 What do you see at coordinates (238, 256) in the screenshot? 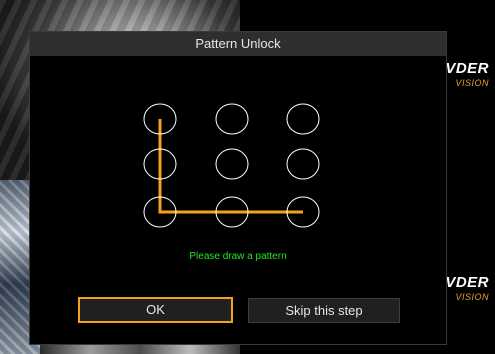
I see `pattern-hint-text: Please draw a pattern` at bounding box center [238, 256].